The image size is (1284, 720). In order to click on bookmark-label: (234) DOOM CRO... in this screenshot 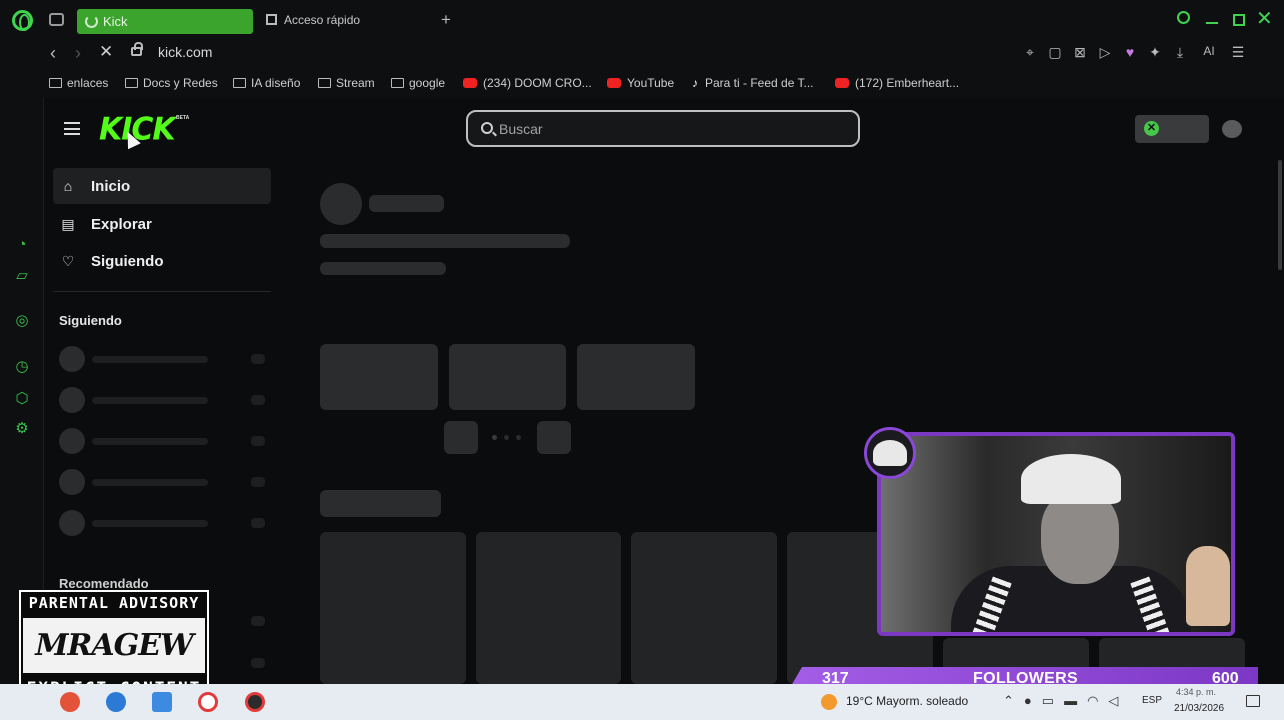, I will do `click(537, 83)`.